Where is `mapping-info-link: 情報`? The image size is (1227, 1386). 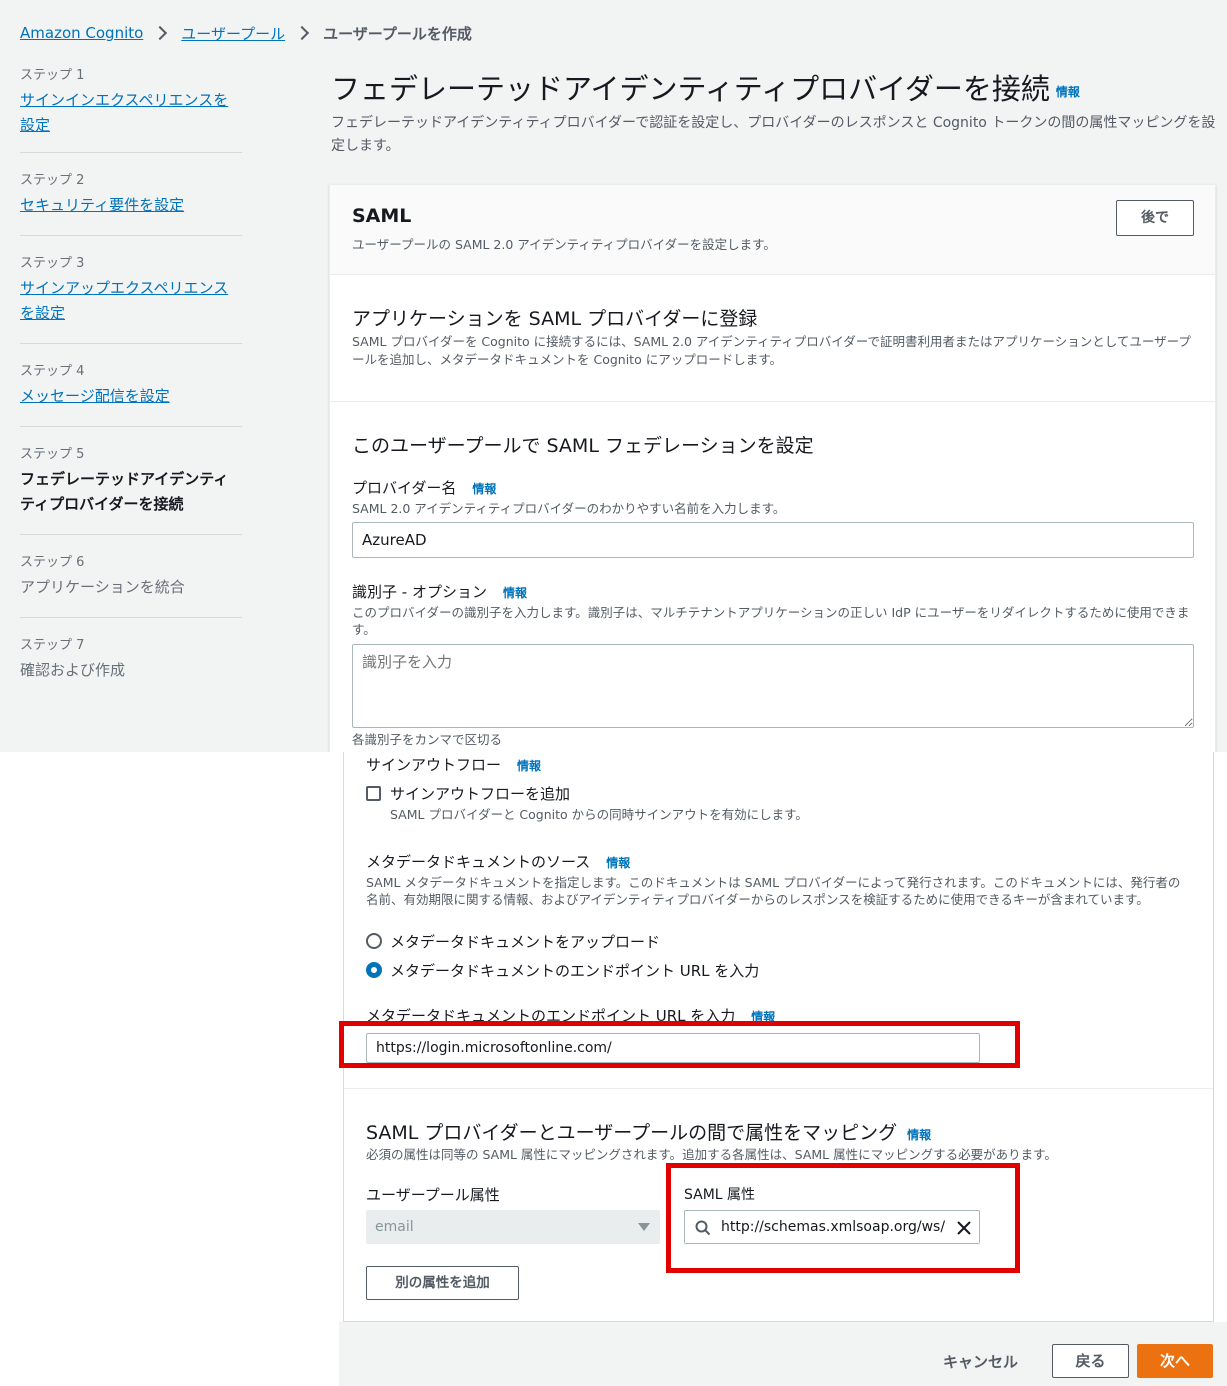 mapping-info-link: 情報 is located at coordinates (919, 1135).